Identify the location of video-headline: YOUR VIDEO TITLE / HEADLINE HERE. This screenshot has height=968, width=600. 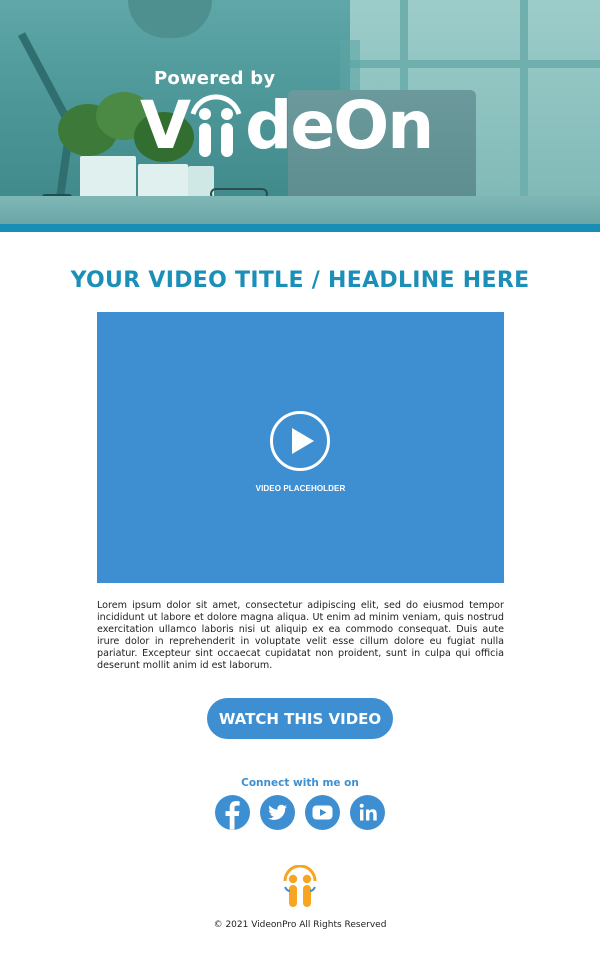
(300, 280).